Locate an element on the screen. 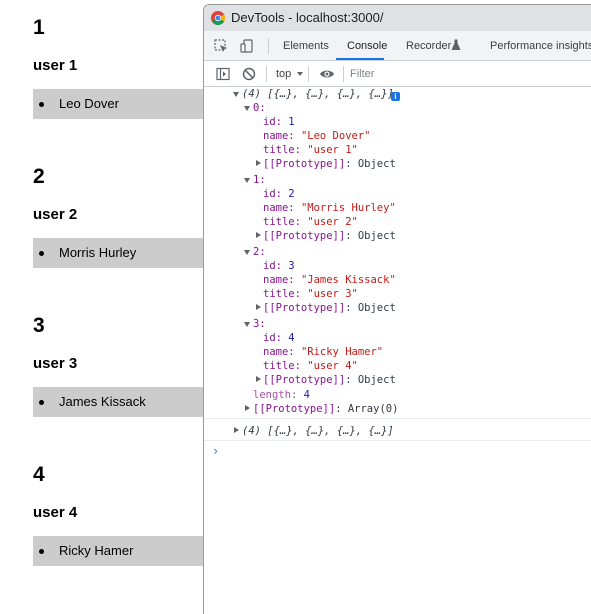 The image size is (591, 614). entry-name-row: name: "James Kissack" is located at coordinates (329, 280).